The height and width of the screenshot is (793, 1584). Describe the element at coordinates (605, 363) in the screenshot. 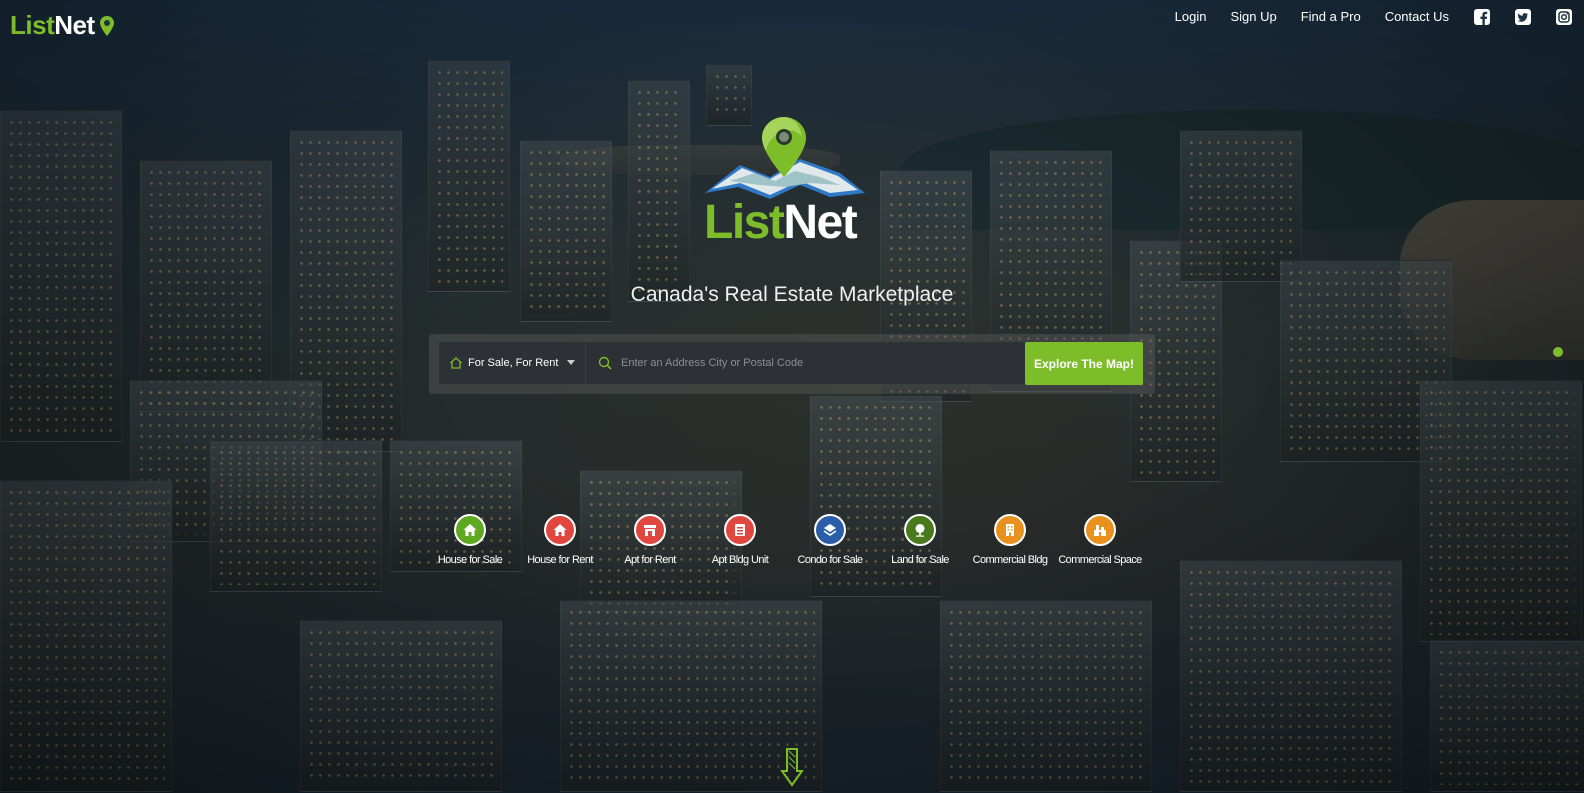

I see `search-icon` at that location.